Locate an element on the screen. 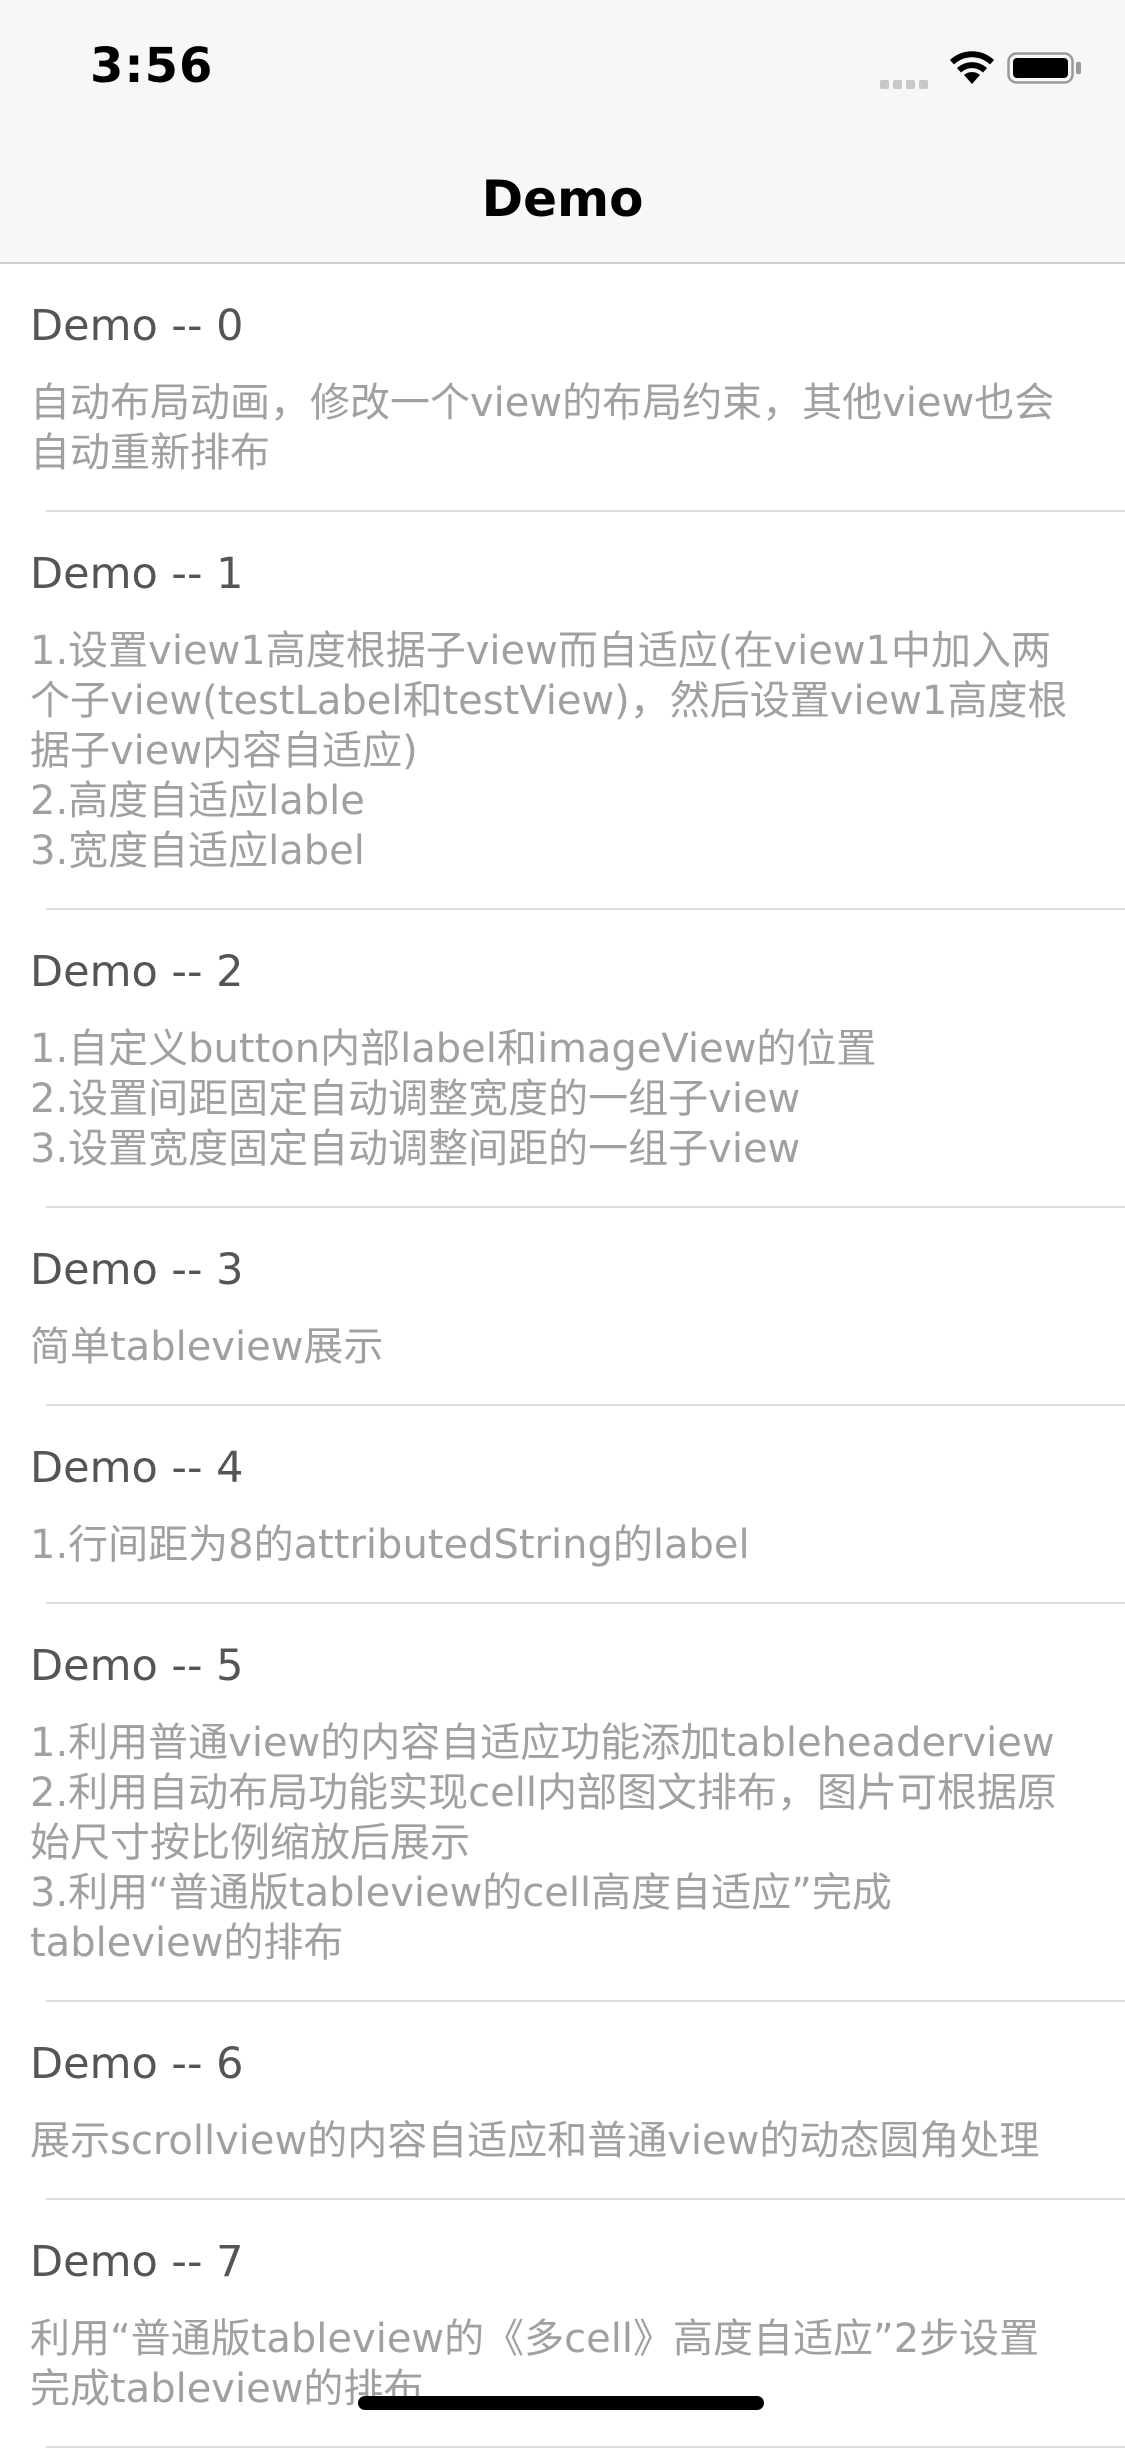 The width and height of the screenshot is (1125, 2448). row-description: 1.行间距为8的attributedString的label is located at coordinates (390, 1545).